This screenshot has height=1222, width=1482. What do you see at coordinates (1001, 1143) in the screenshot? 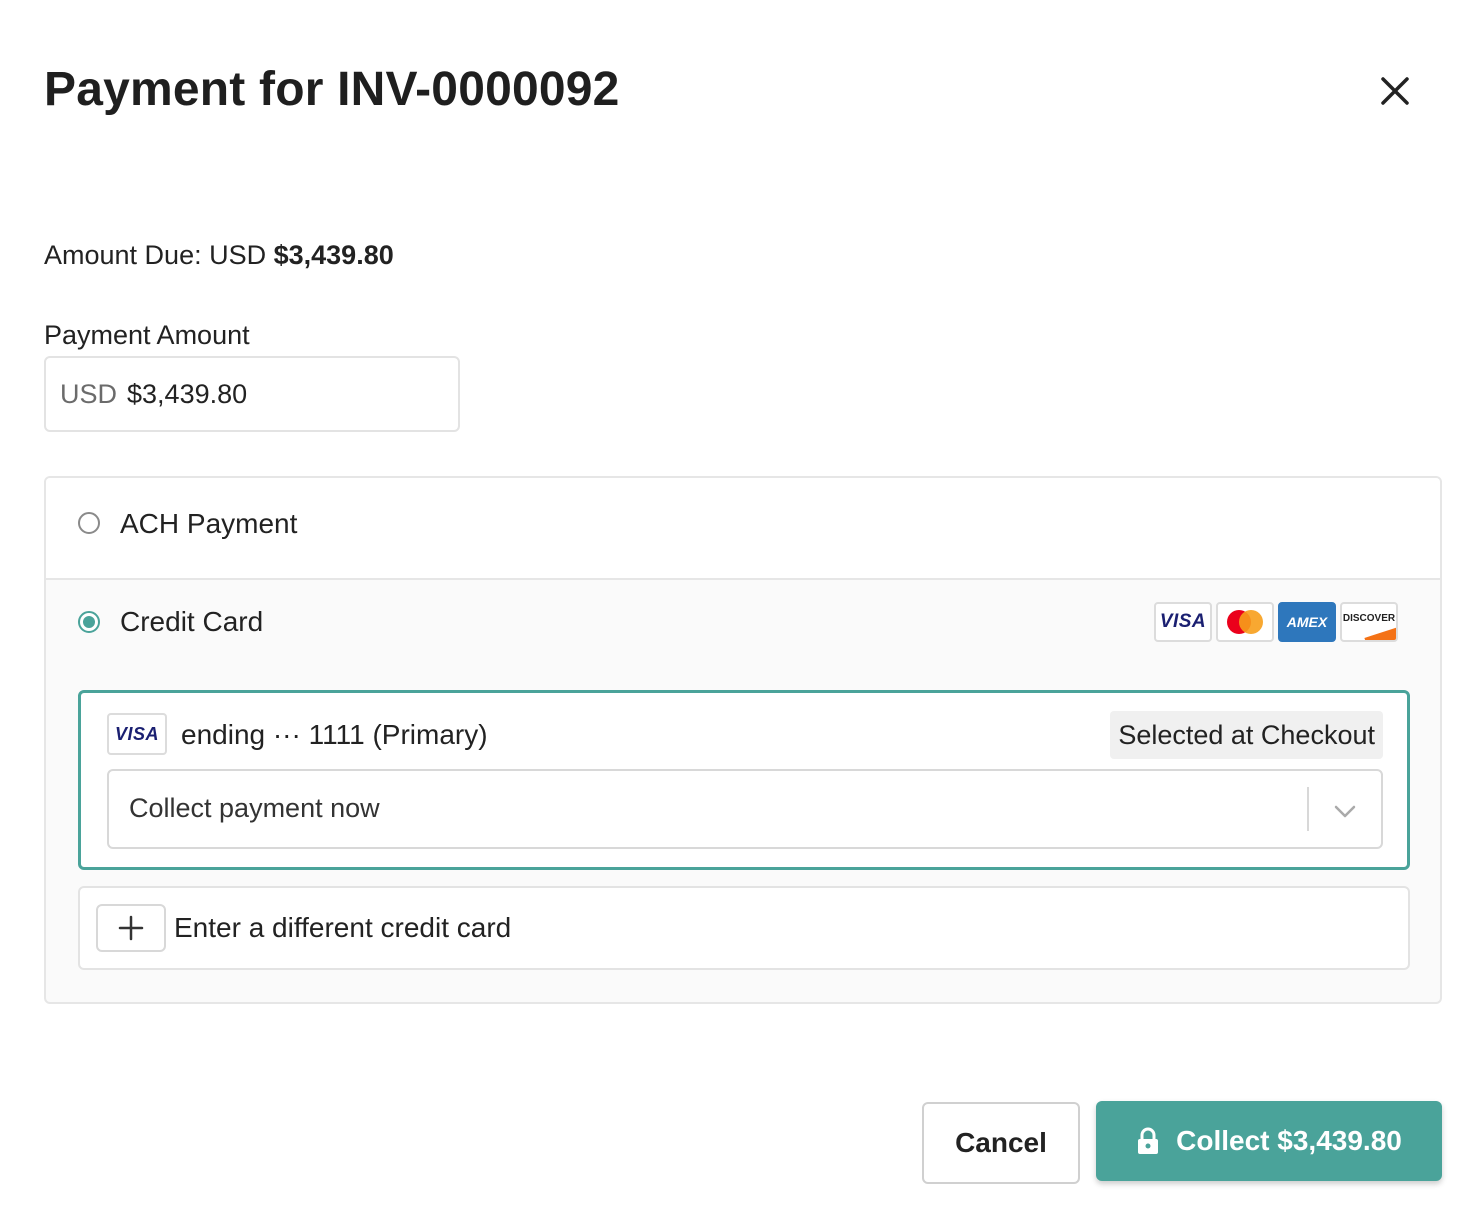
I see `cancel-button: Cancel` at bounding box center [1001, 1143].